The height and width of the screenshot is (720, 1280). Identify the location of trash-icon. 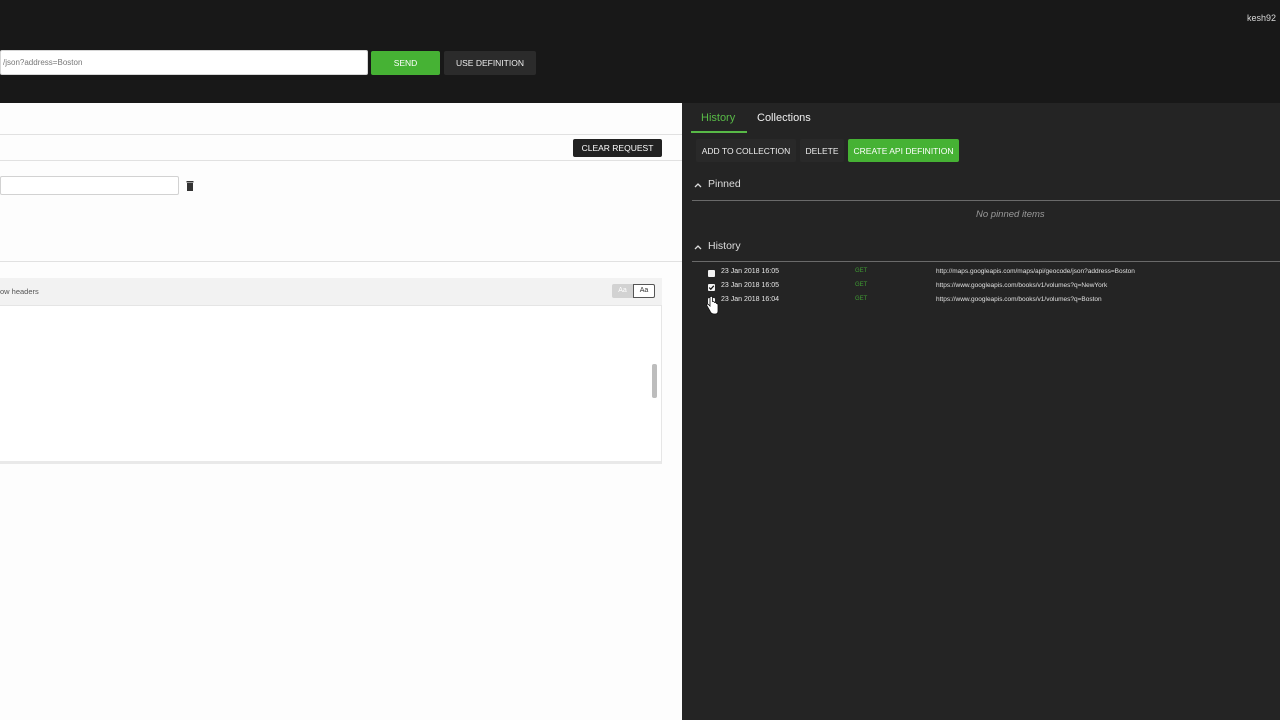
(190, 186).